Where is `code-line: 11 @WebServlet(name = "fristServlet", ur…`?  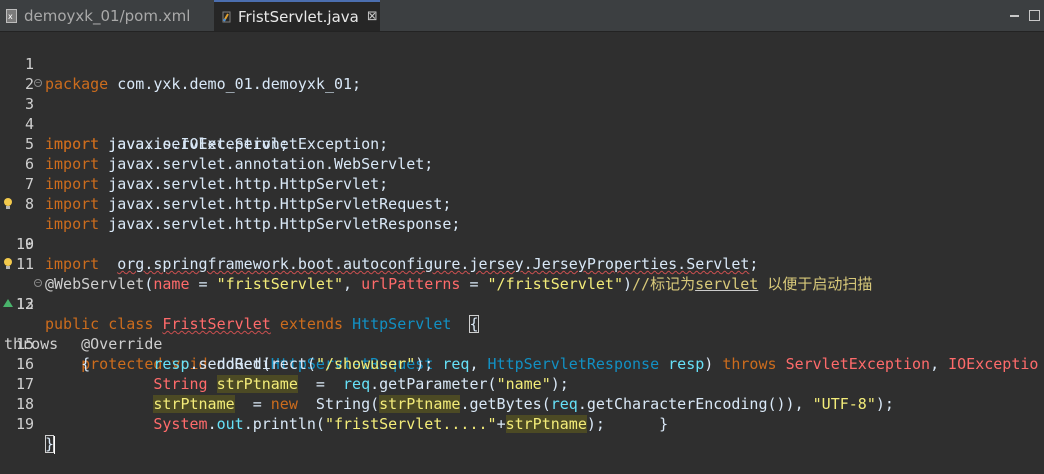 code-line: 11 @WebServlet(name = "fristServlet", ur… is located at coordinates (522, 263).